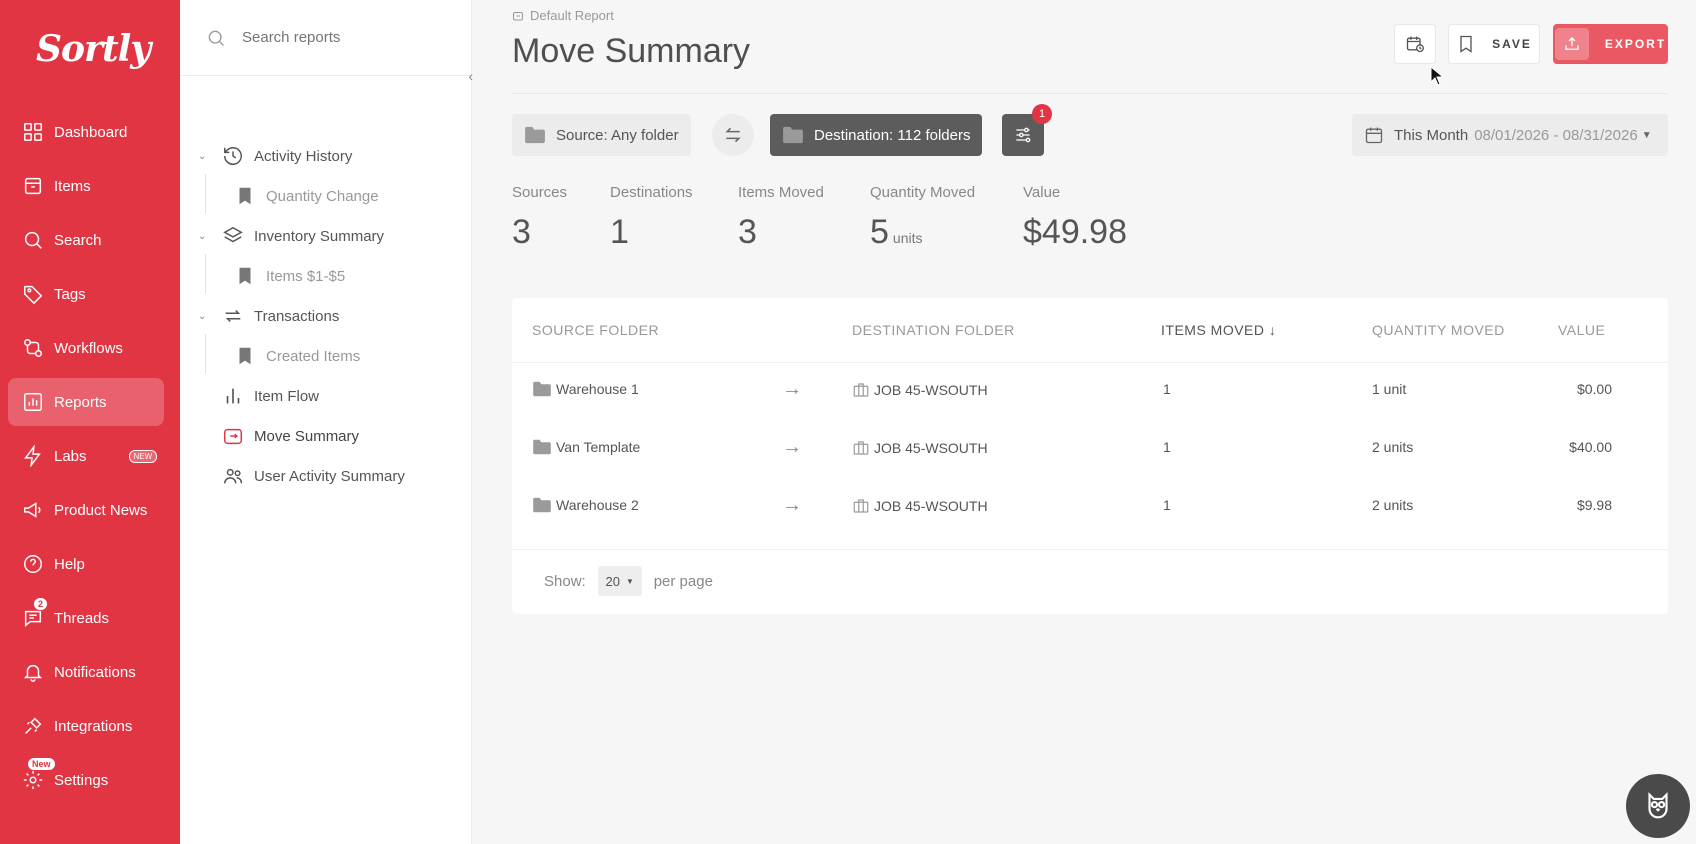  What do you see at coordinates (91, 132) in the screenshot?
I see `nav-label: Dashboard` at bounding box center [91, 132].